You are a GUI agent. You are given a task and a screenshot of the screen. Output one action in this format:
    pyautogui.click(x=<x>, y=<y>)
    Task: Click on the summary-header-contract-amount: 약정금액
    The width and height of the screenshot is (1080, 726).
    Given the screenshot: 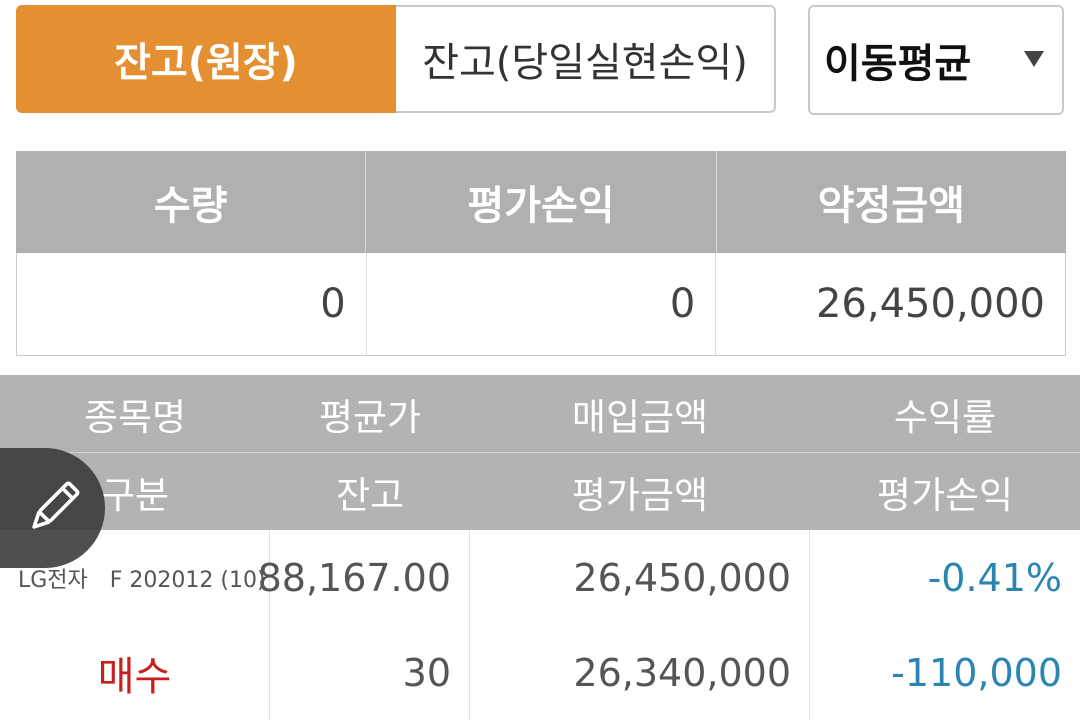 What is the action you would take?
    pyautogui.click(x=891, y=206)
    